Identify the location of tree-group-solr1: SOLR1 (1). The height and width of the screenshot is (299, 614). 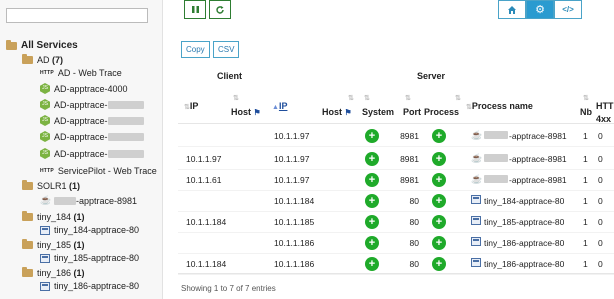
(51, 185).